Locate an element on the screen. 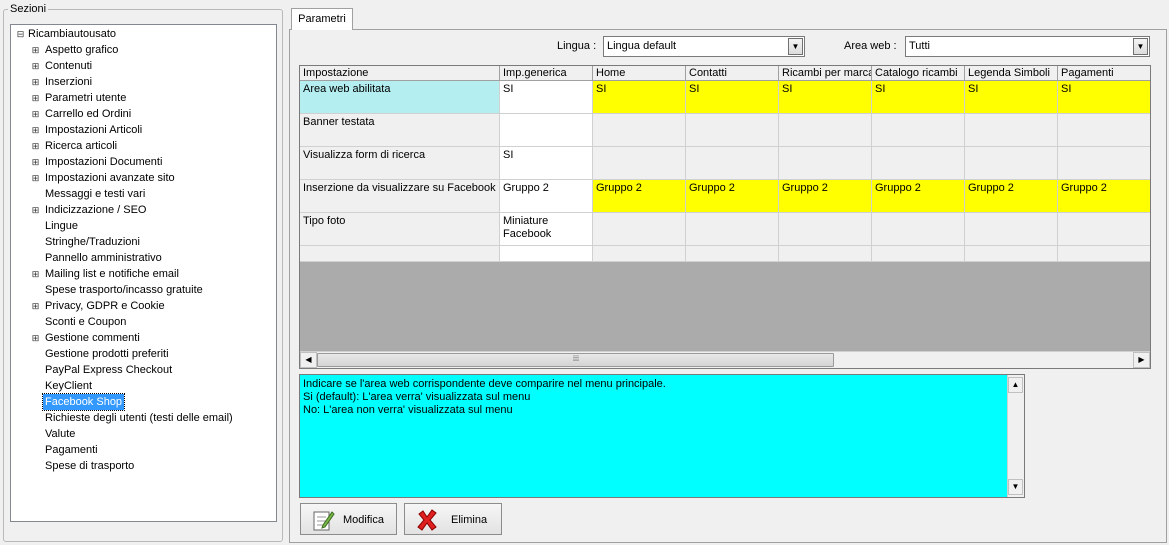  tree-item: ⊞ Parametri utente is located at coordinates (143, 98).